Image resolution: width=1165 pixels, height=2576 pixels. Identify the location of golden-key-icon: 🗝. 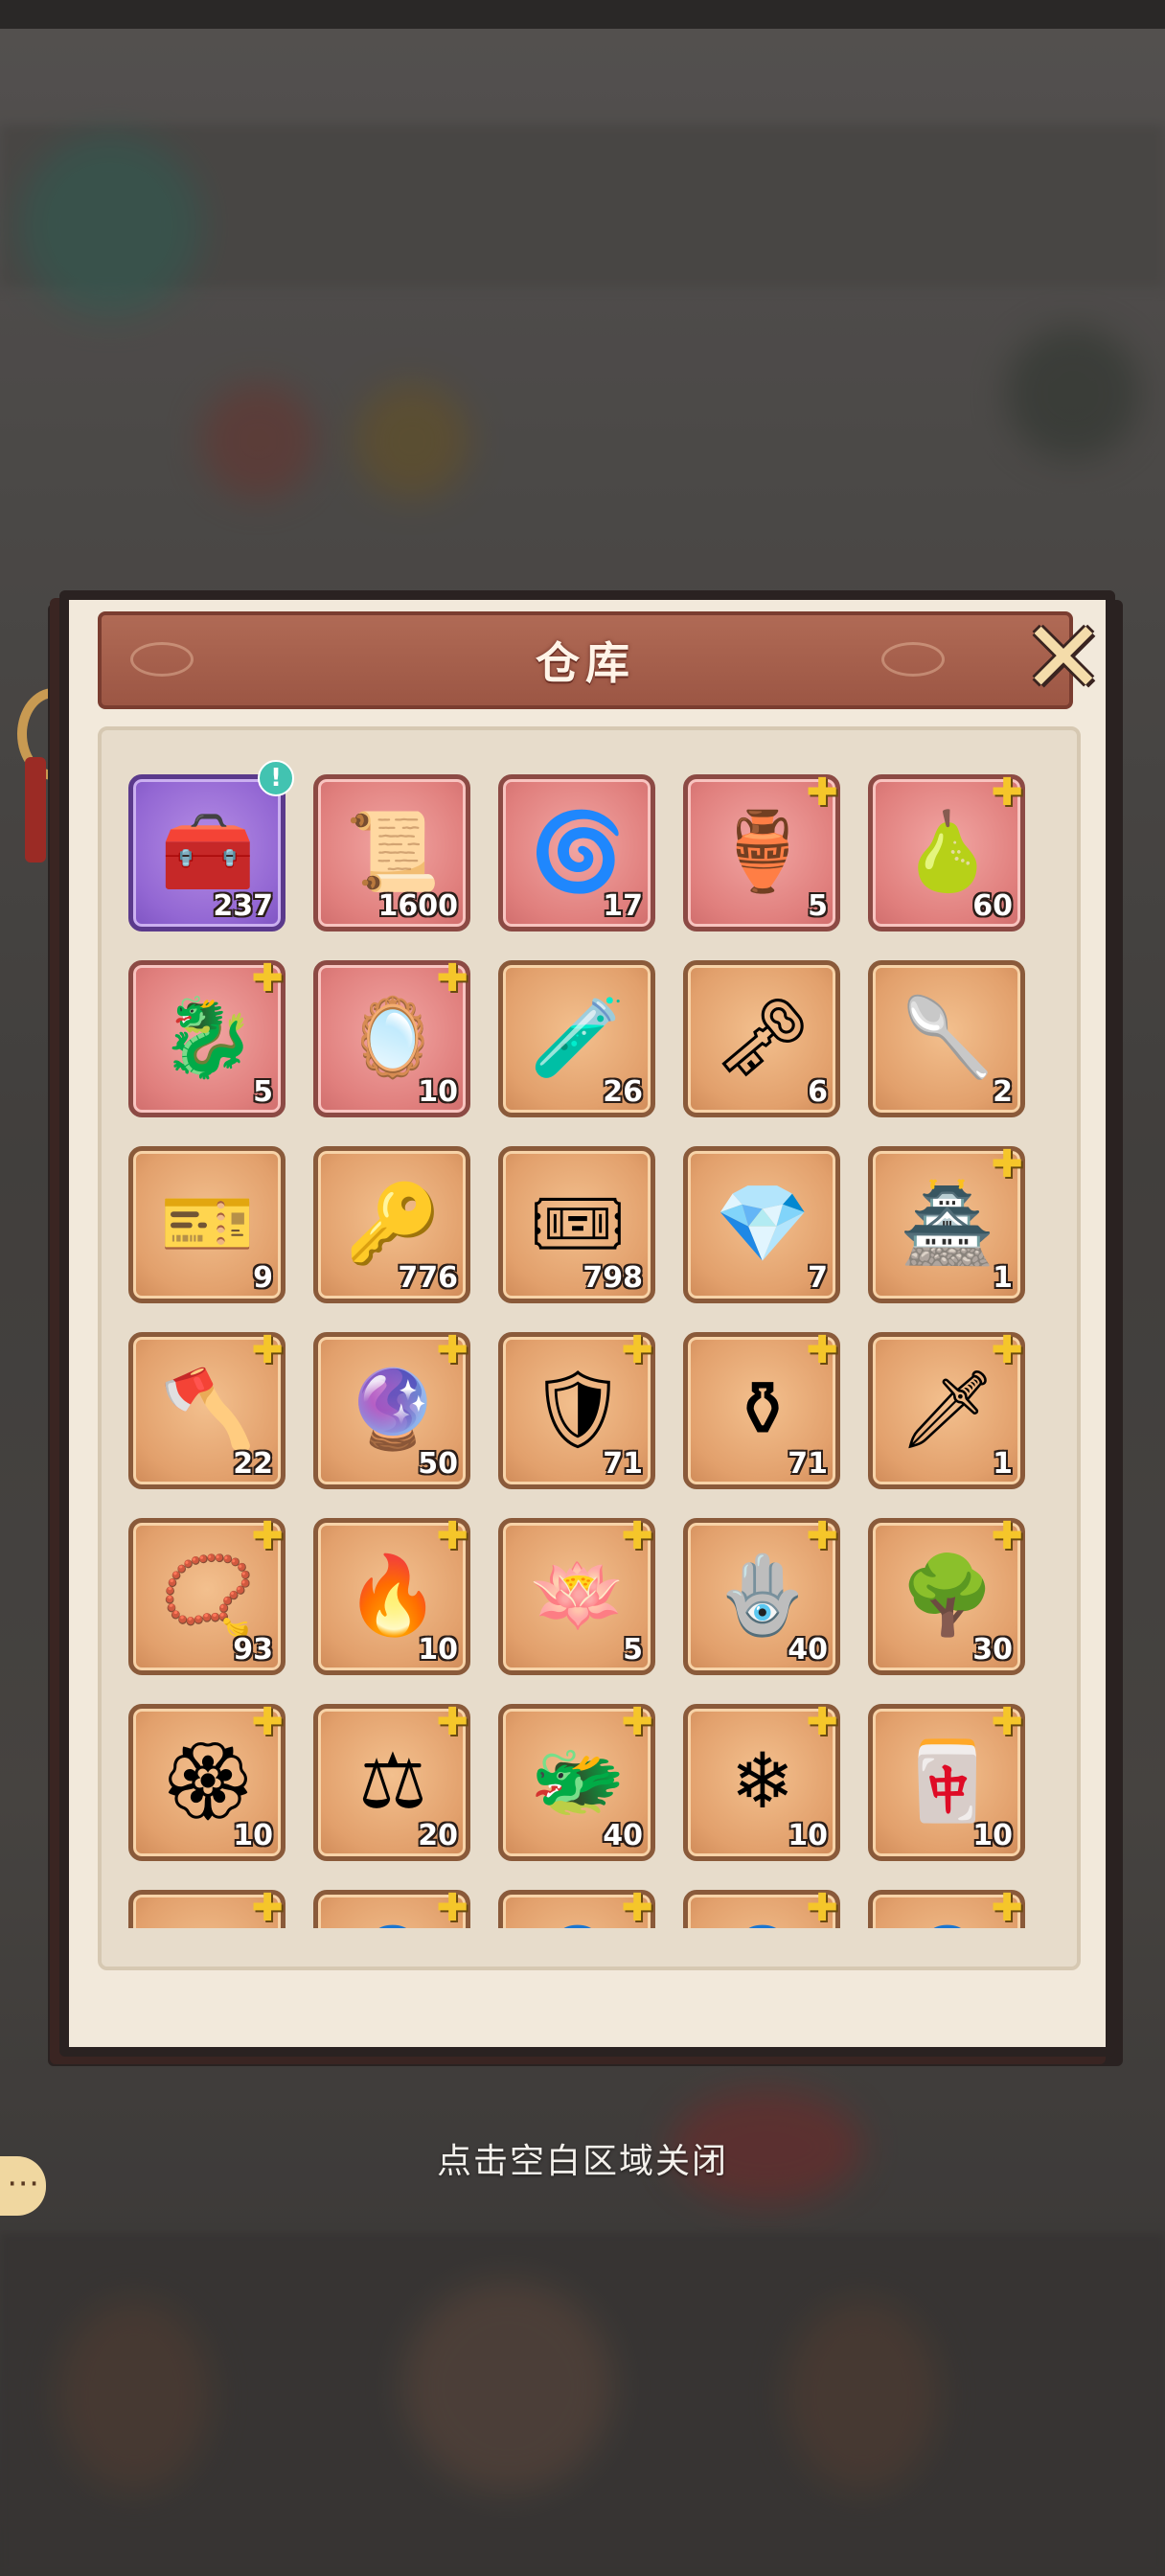
(762, 1038).